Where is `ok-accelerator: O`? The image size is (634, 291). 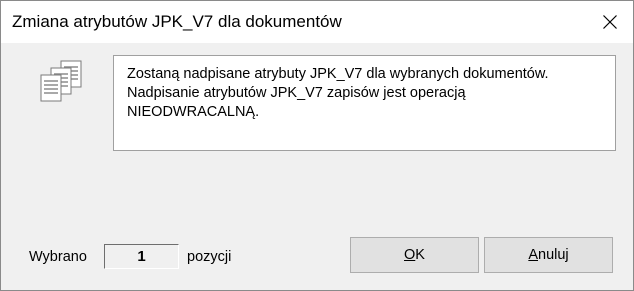 ok-accelerator: O is located at coordinates (410, 255).